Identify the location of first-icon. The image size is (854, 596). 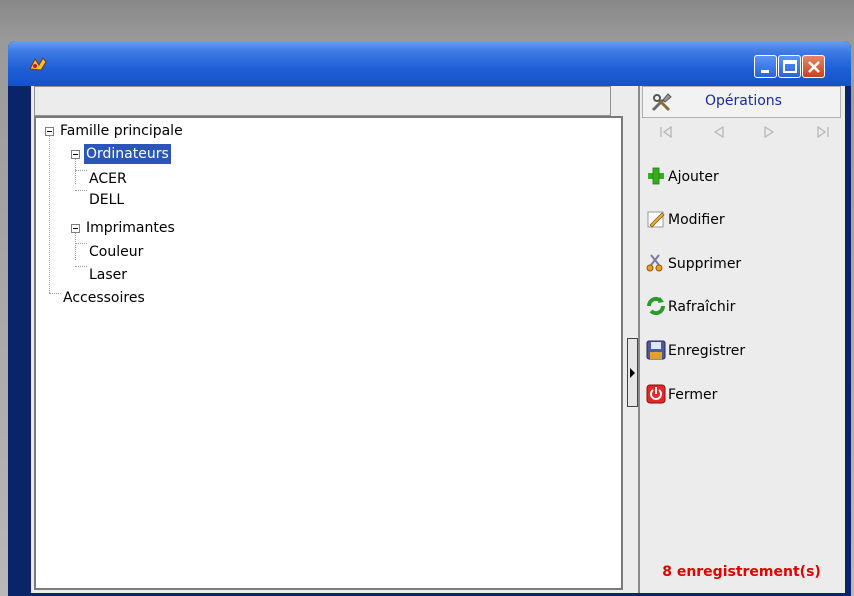
(667, 132).